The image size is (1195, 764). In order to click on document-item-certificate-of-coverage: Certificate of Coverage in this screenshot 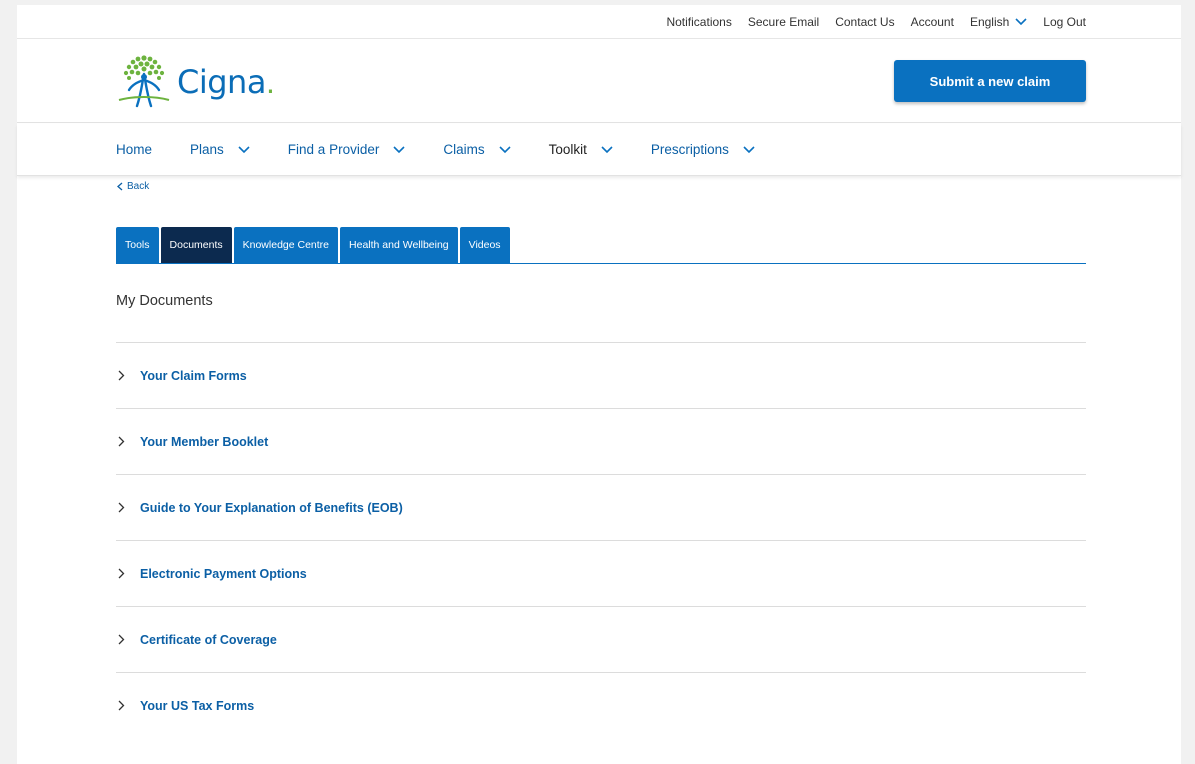, I will do `click(601, 639)`.